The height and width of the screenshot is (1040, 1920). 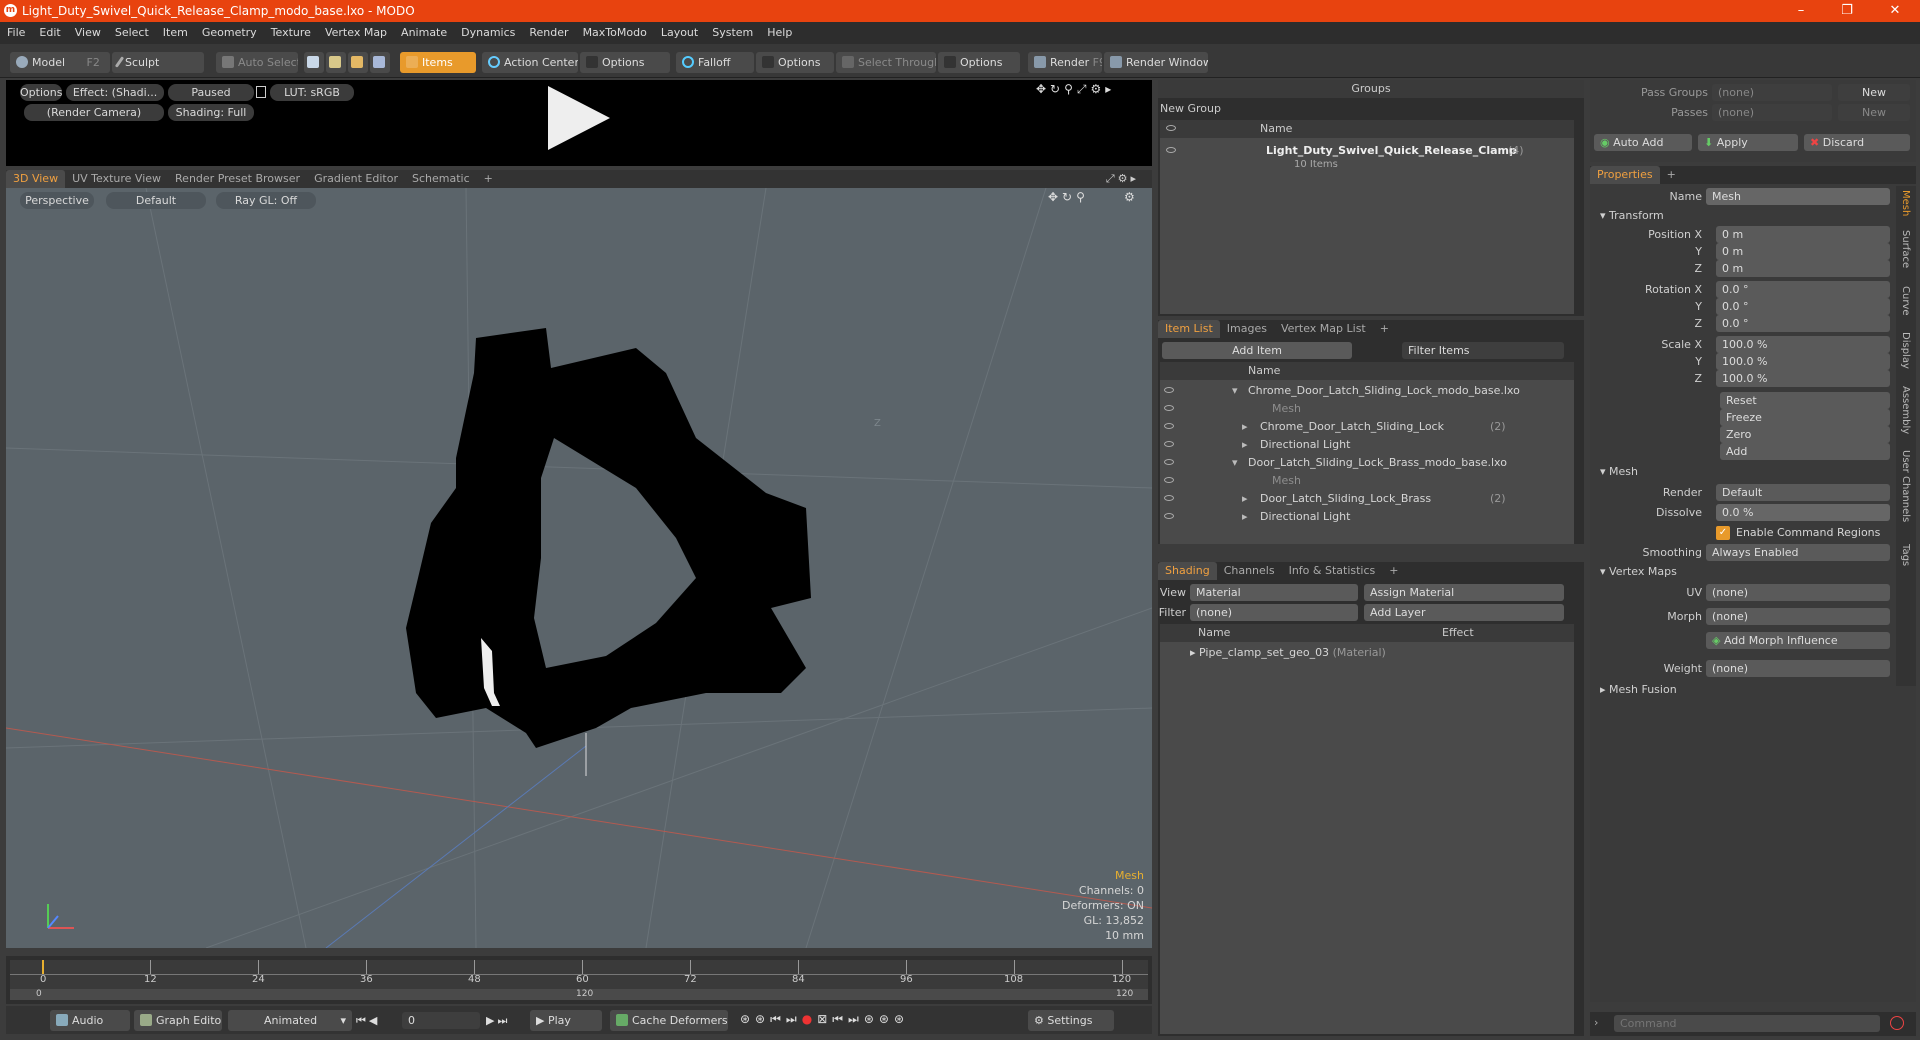 What do you see at coordinates (1068, 197) in the screenshot?
I see `viewport-nav-icons: ✥↻⚲` at bounding box center [1068, 197].